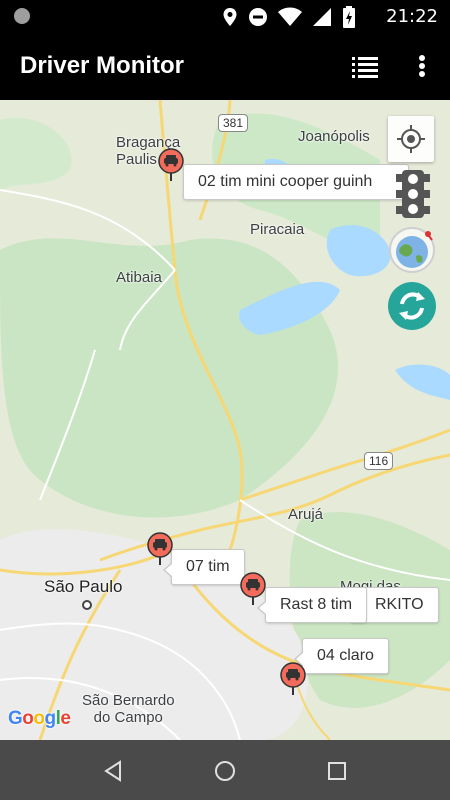 The height and width of the screenshot is (800, 450). I want to click on status-icons, so click(289, 17).